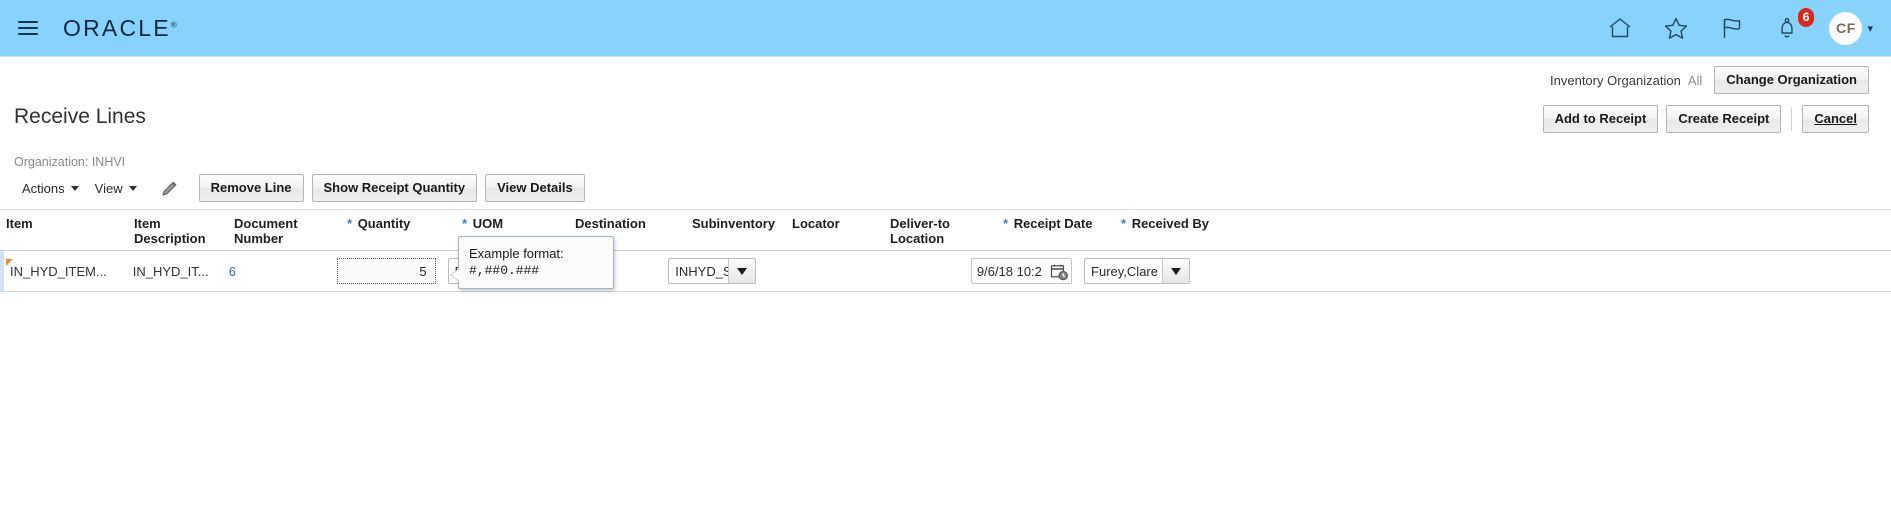 The width and height of the screenshot is (1891, 514). Describe the element at coordinates (516, 253) in the screenshot. I see `tooltip-title: Example format:` at that location.